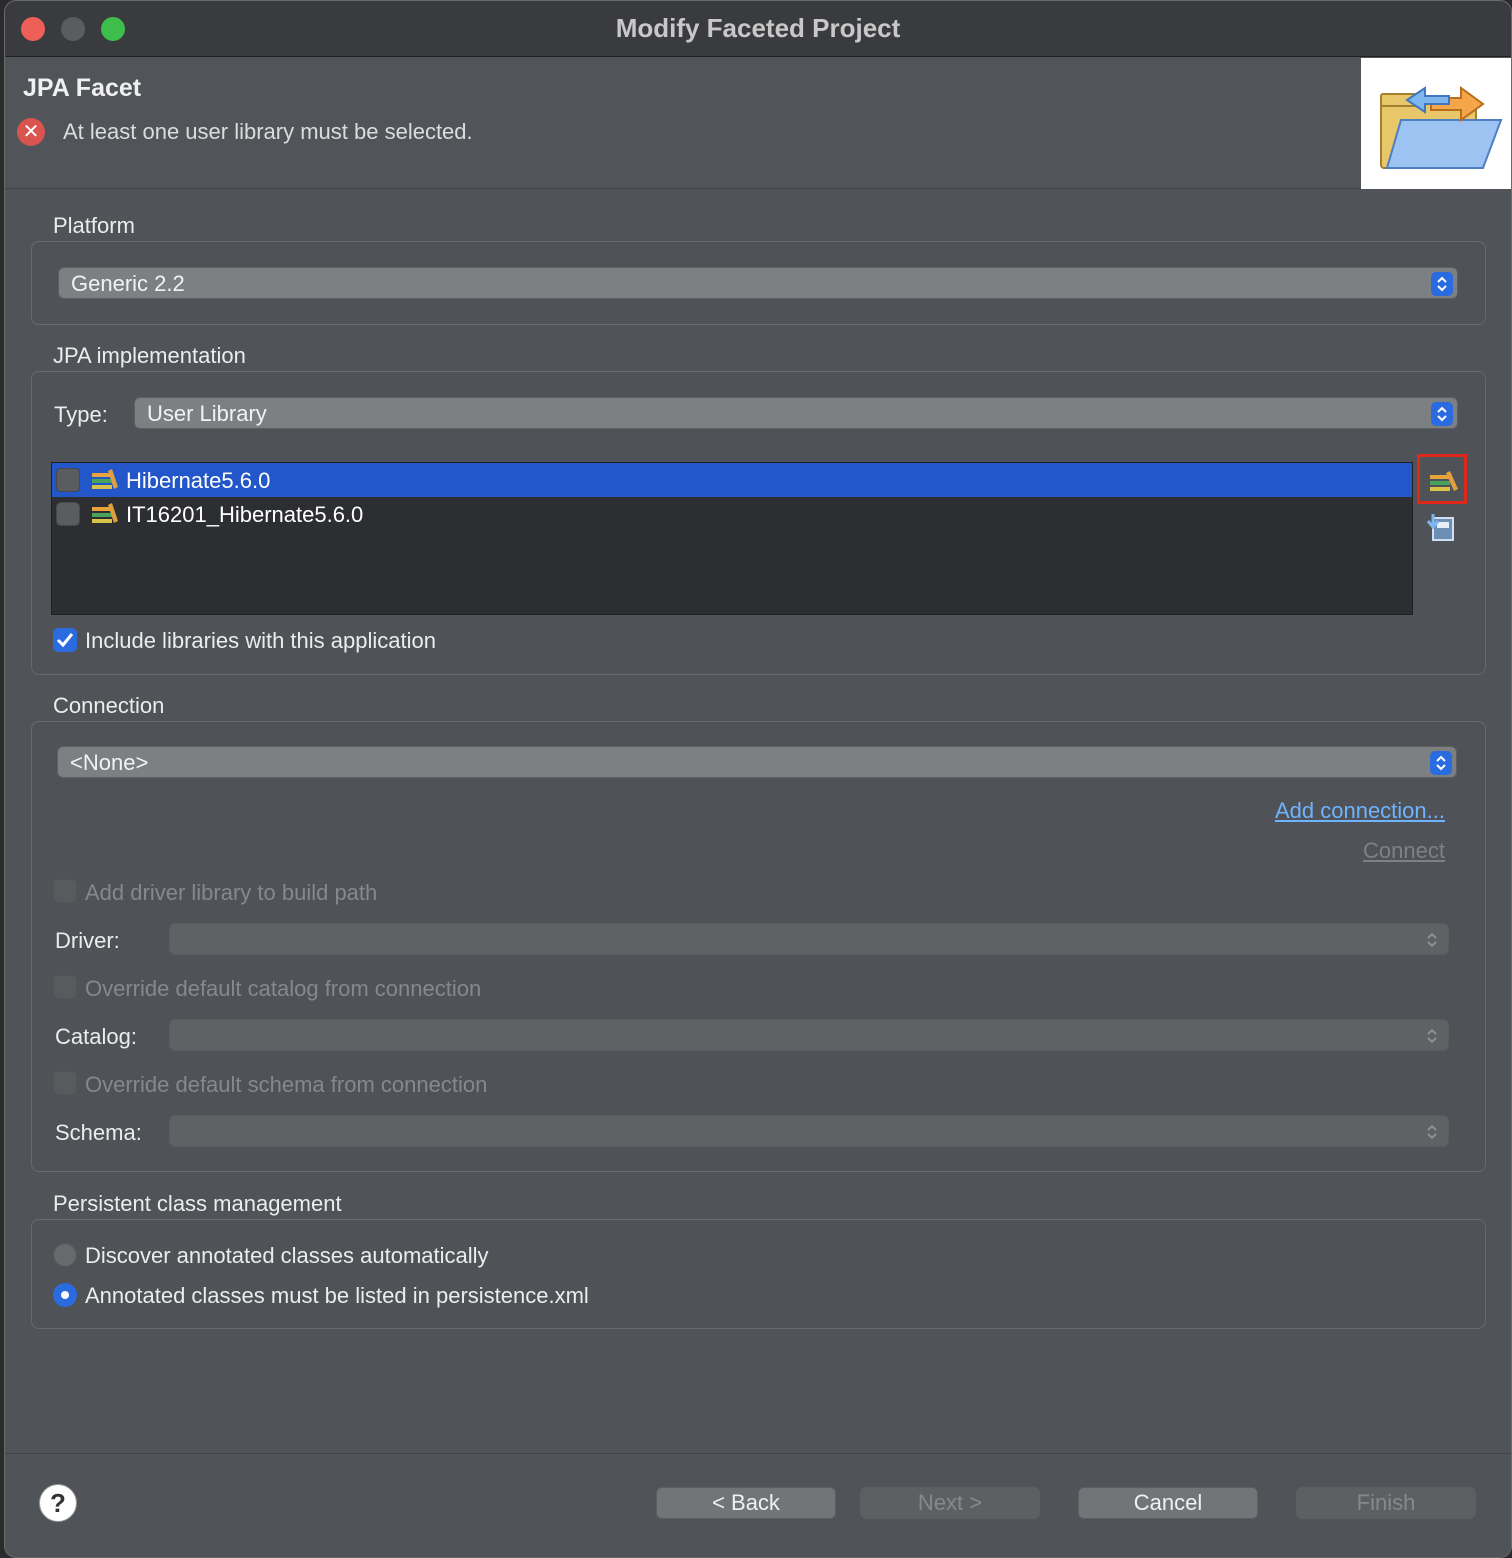 The image size is (1512, 1558). Describe the element at coordinates (94, 225) in the screenshot. I see `platform-group-label: Platform` at that location.